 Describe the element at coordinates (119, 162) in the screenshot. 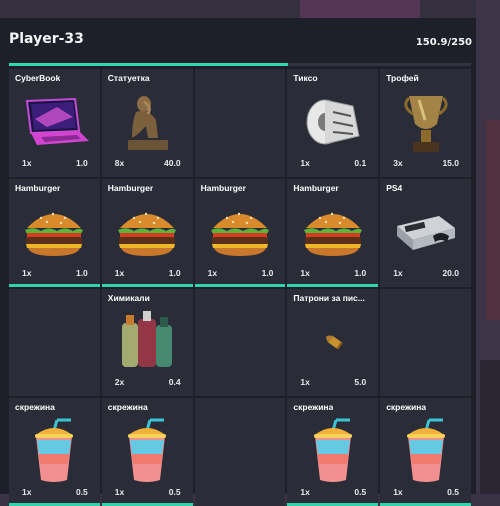

I see `slot-item-count: 8x` at that location.